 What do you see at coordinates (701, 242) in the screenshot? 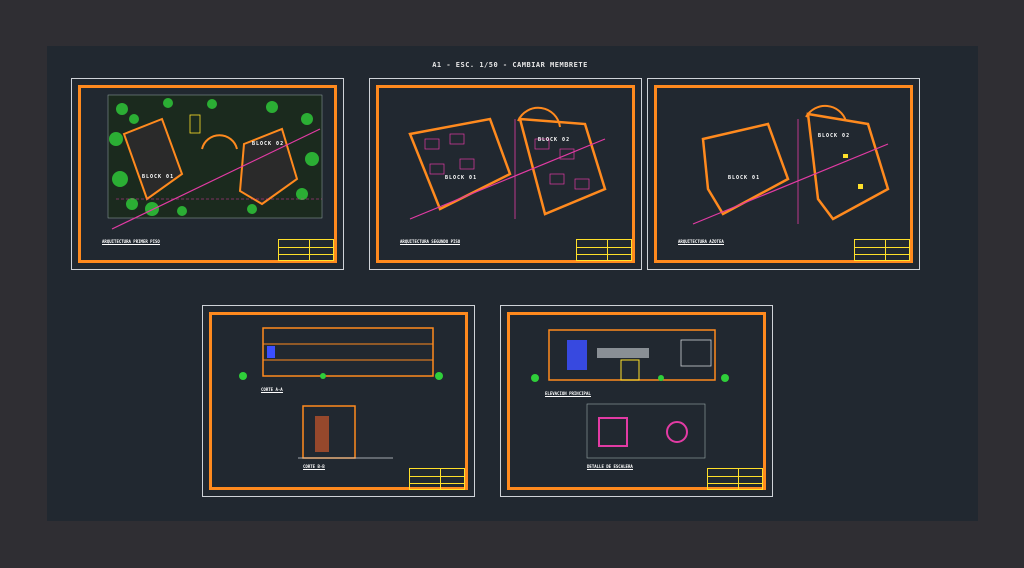
I see `sheet-caption: ARQUITECTURA AZOTEA` at bounding box center [701, 242].